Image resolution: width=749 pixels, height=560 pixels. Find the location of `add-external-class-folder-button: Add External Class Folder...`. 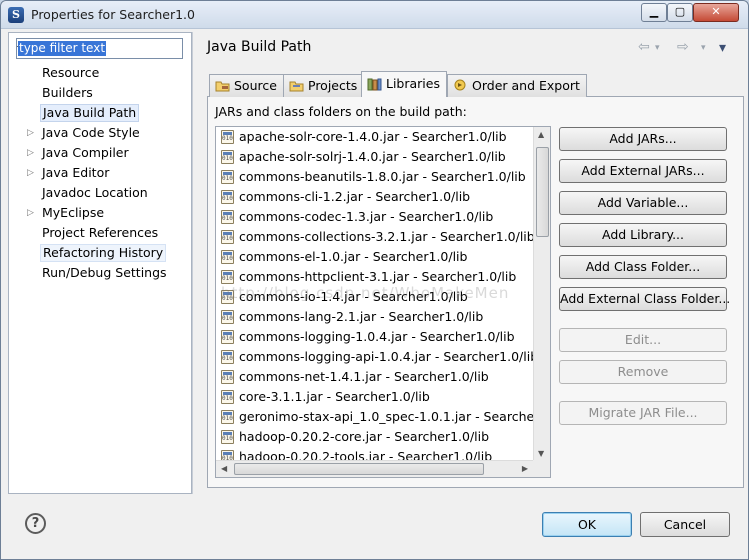

add-external-class-folder-button: Add External Class Folder... is located at coordinates (644, 299).